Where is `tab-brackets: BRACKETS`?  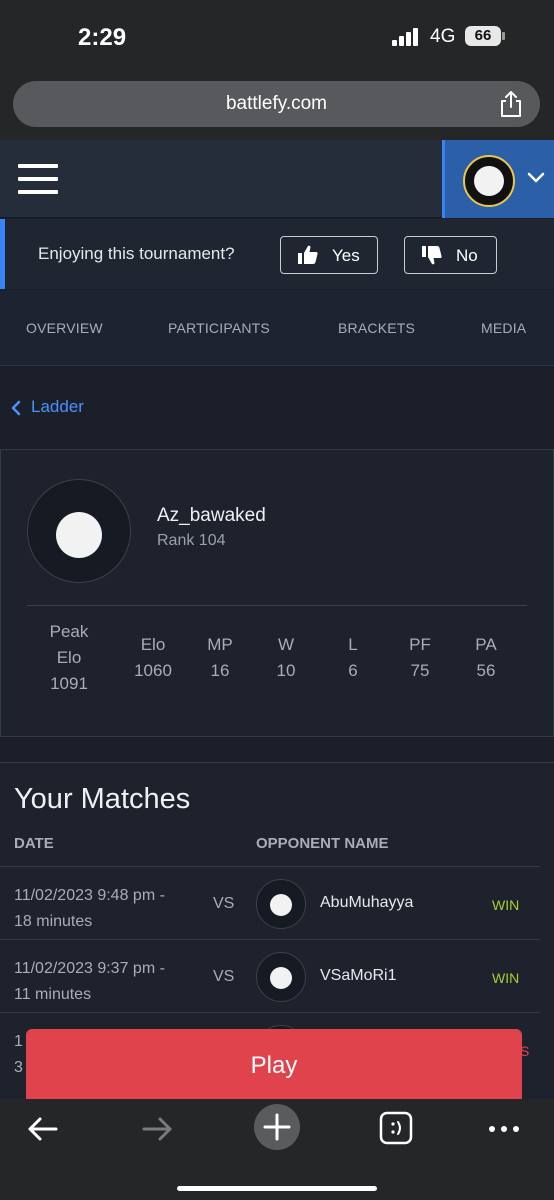
tab-brackets: BRACKETS is located at coordinates (376, 328).